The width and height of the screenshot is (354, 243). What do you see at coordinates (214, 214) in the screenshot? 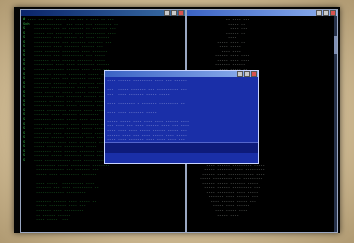
I see `output-line: ----- ----` at bounding box center [214, 214].